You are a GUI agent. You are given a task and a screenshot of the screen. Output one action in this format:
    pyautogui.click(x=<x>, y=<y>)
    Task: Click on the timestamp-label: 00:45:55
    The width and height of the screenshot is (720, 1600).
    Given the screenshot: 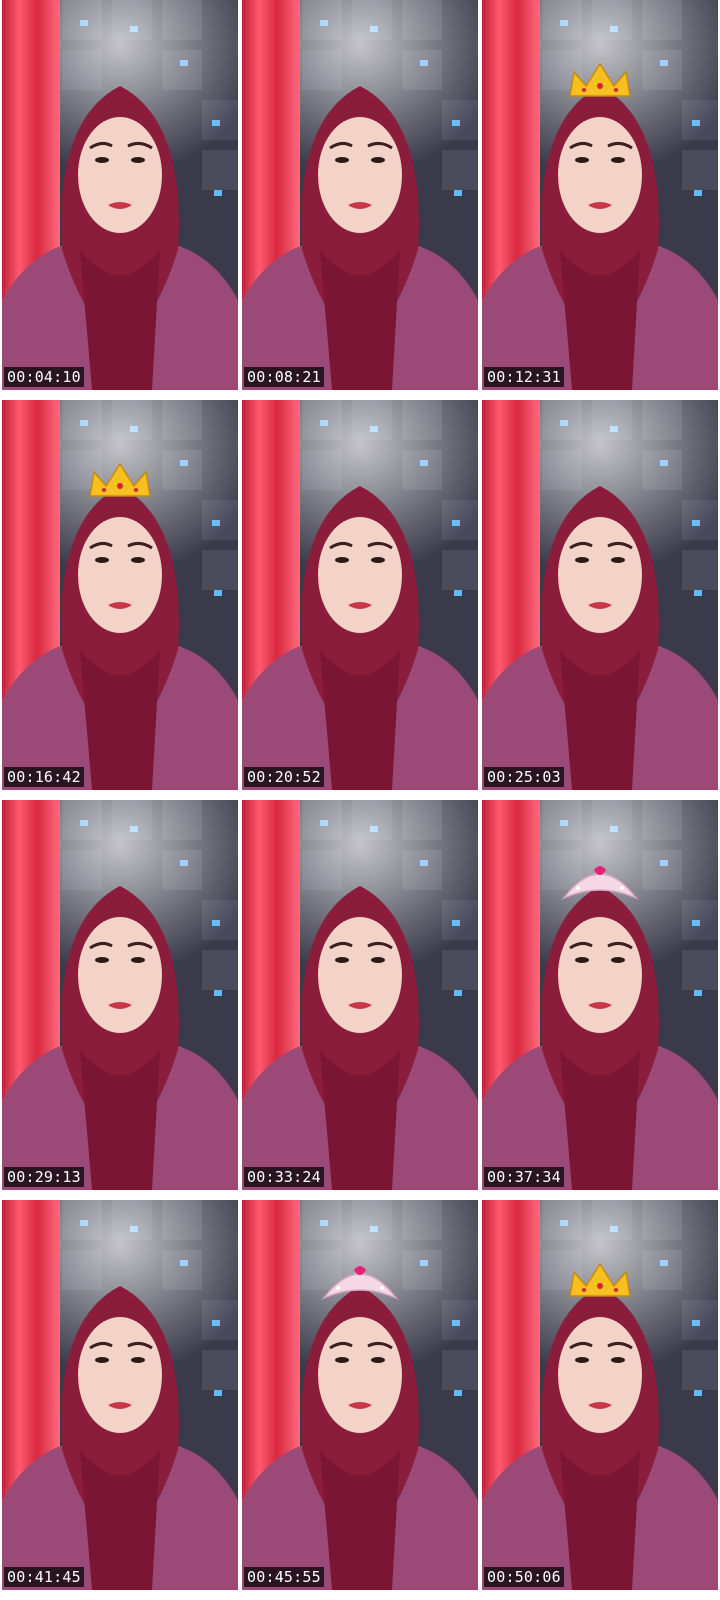 What is the action you would take?
    pyautogui.click(x=284, y=1577)
    